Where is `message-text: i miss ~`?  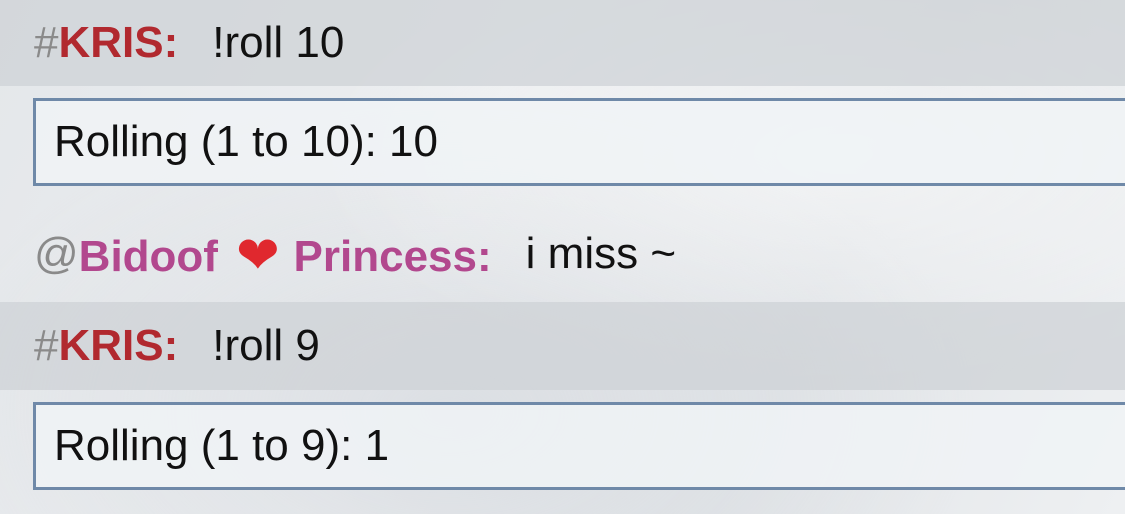
message-text: i miss ~ is located at coordinates (601, 253).